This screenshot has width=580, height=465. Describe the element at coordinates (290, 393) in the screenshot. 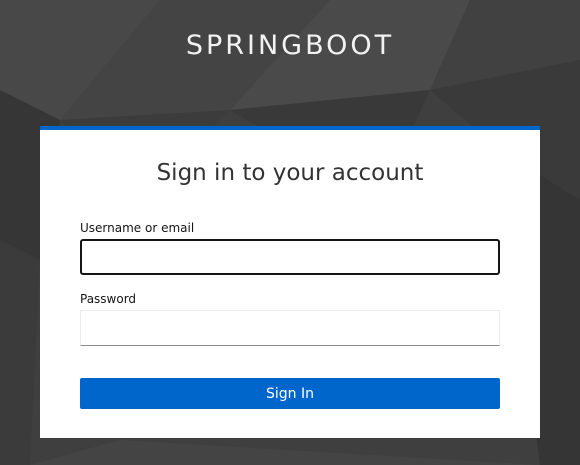

I see `sign-in-button: Sign In` at that location.